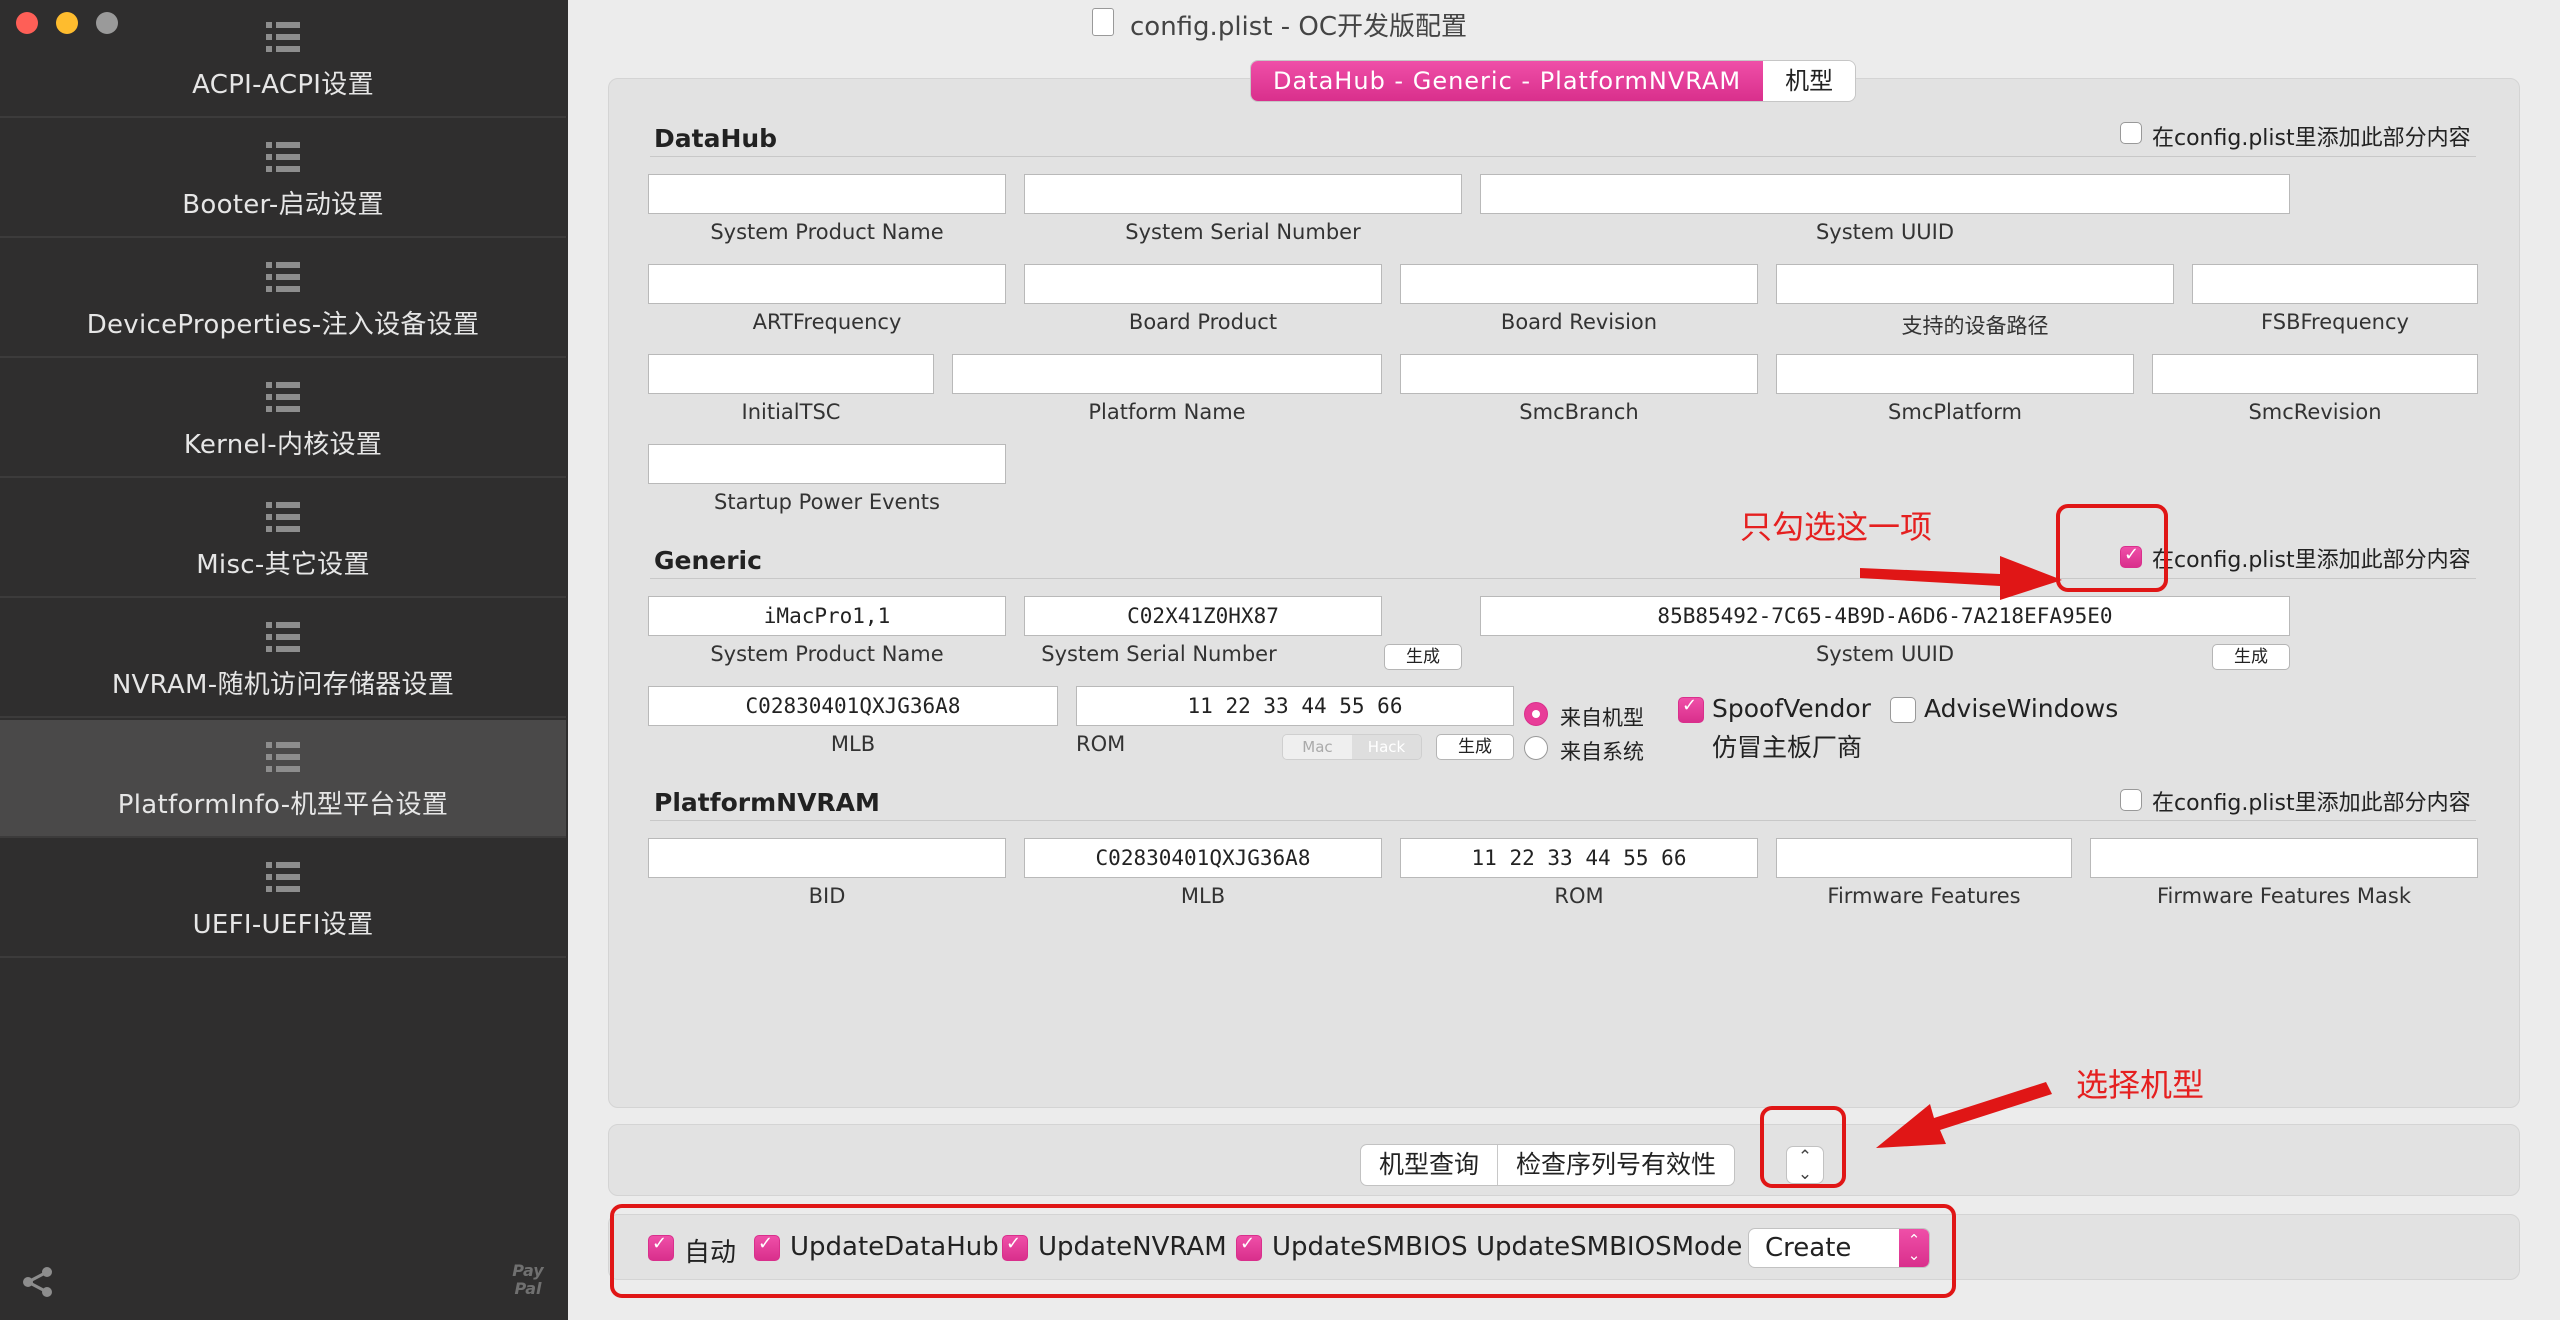 Image resolution: width=2560 pixels, height=1320 pixels. What do you see at coordinates (2251, 657) in the screenshot?
I see `generate-uuid-button: 生成` at bounding box center [2251, 657].